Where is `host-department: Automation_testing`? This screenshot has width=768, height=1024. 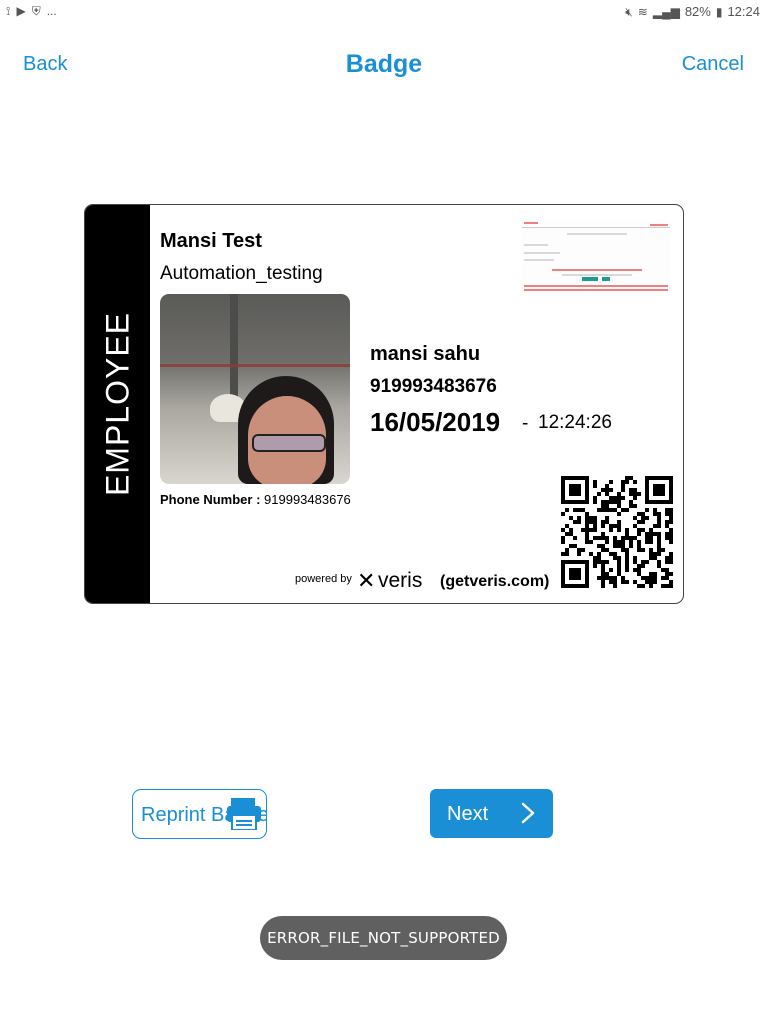
host-department: Automation_testing is located at coordinates (241, 273).